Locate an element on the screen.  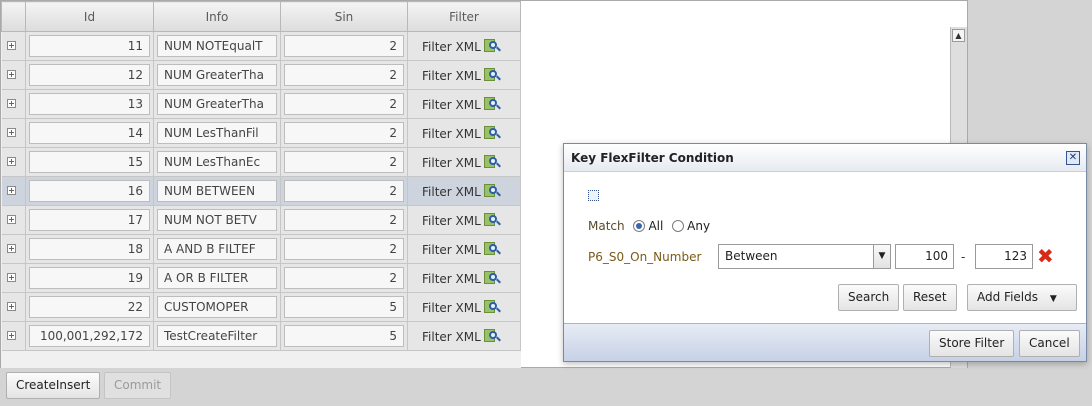
info-field: A OR B FILTER is located at coordinates (217, 278).